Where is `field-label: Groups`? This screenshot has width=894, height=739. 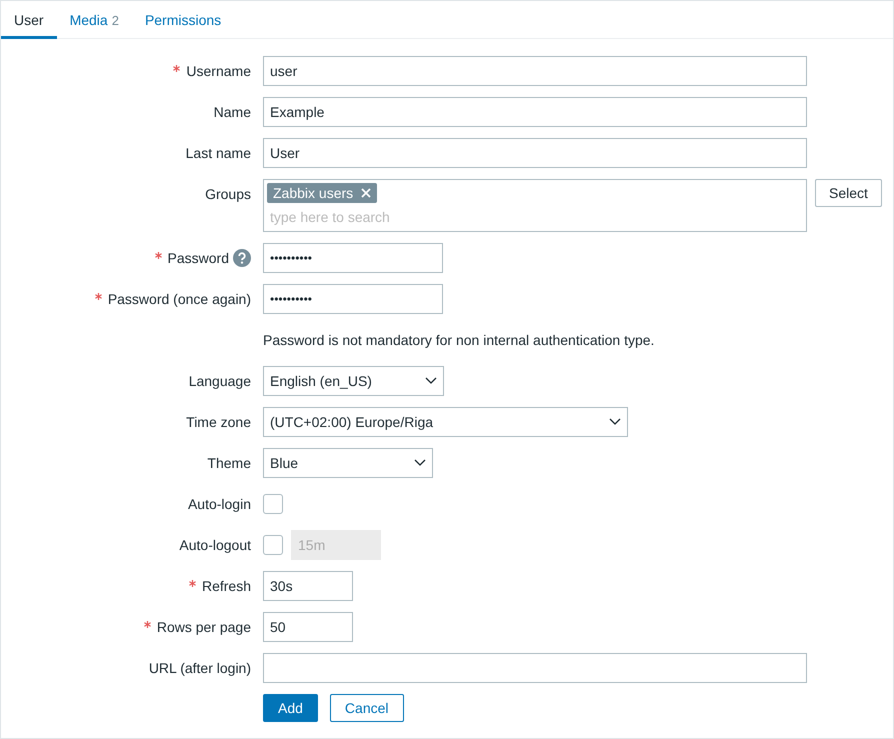 field-label: Groups is located at coordinates (228, 194).